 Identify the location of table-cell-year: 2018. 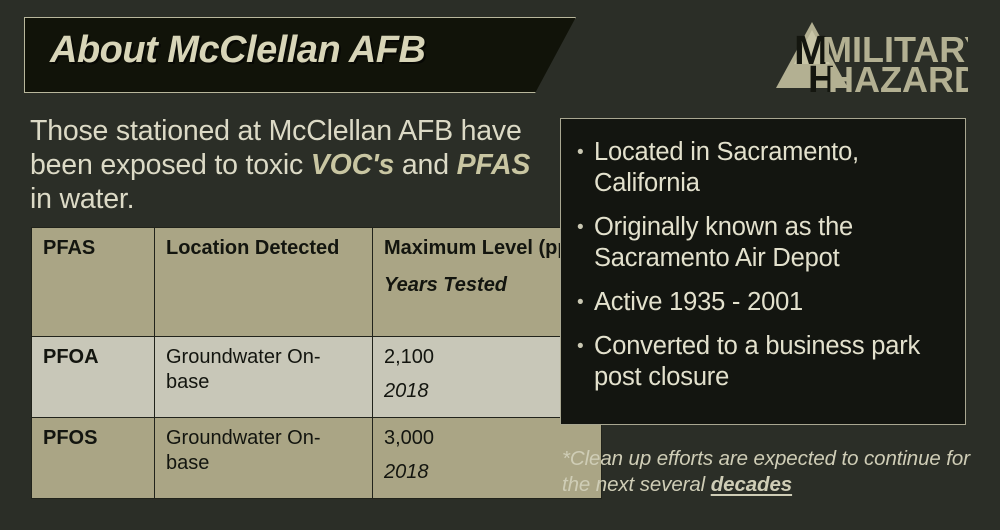
(406, 472).